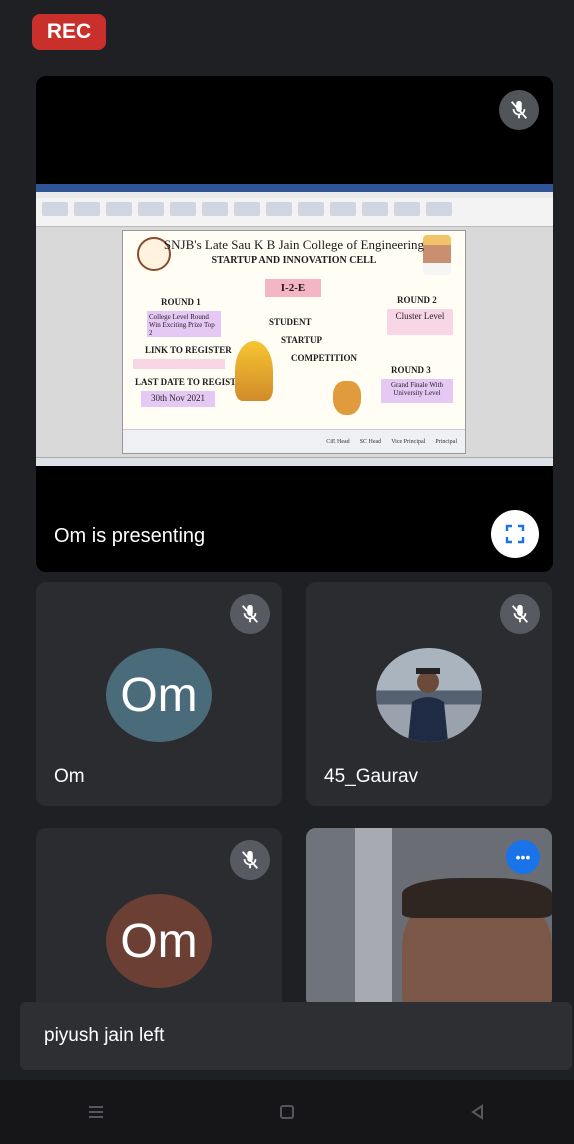 This screenshot has width=574, height=1144. What do you see at coordinates (179, 364) in the screenshot?
I see `link-box` at bounding box center [179, 364].